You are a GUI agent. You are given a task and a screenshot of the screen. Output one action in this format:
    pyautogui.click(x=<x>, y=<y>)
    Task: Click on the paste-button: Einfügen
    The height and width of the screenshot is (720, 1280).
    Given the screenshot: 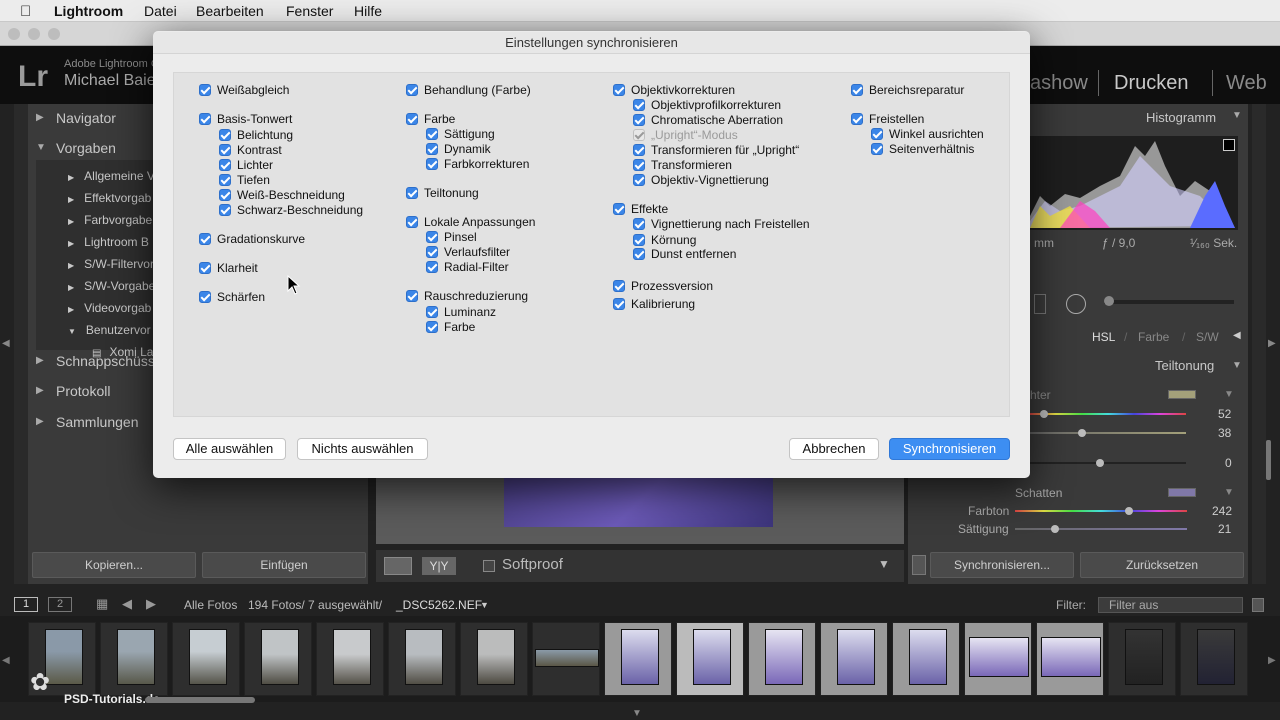 What is the action you would take?
    pyautogui.click(x=284, y=565)
    